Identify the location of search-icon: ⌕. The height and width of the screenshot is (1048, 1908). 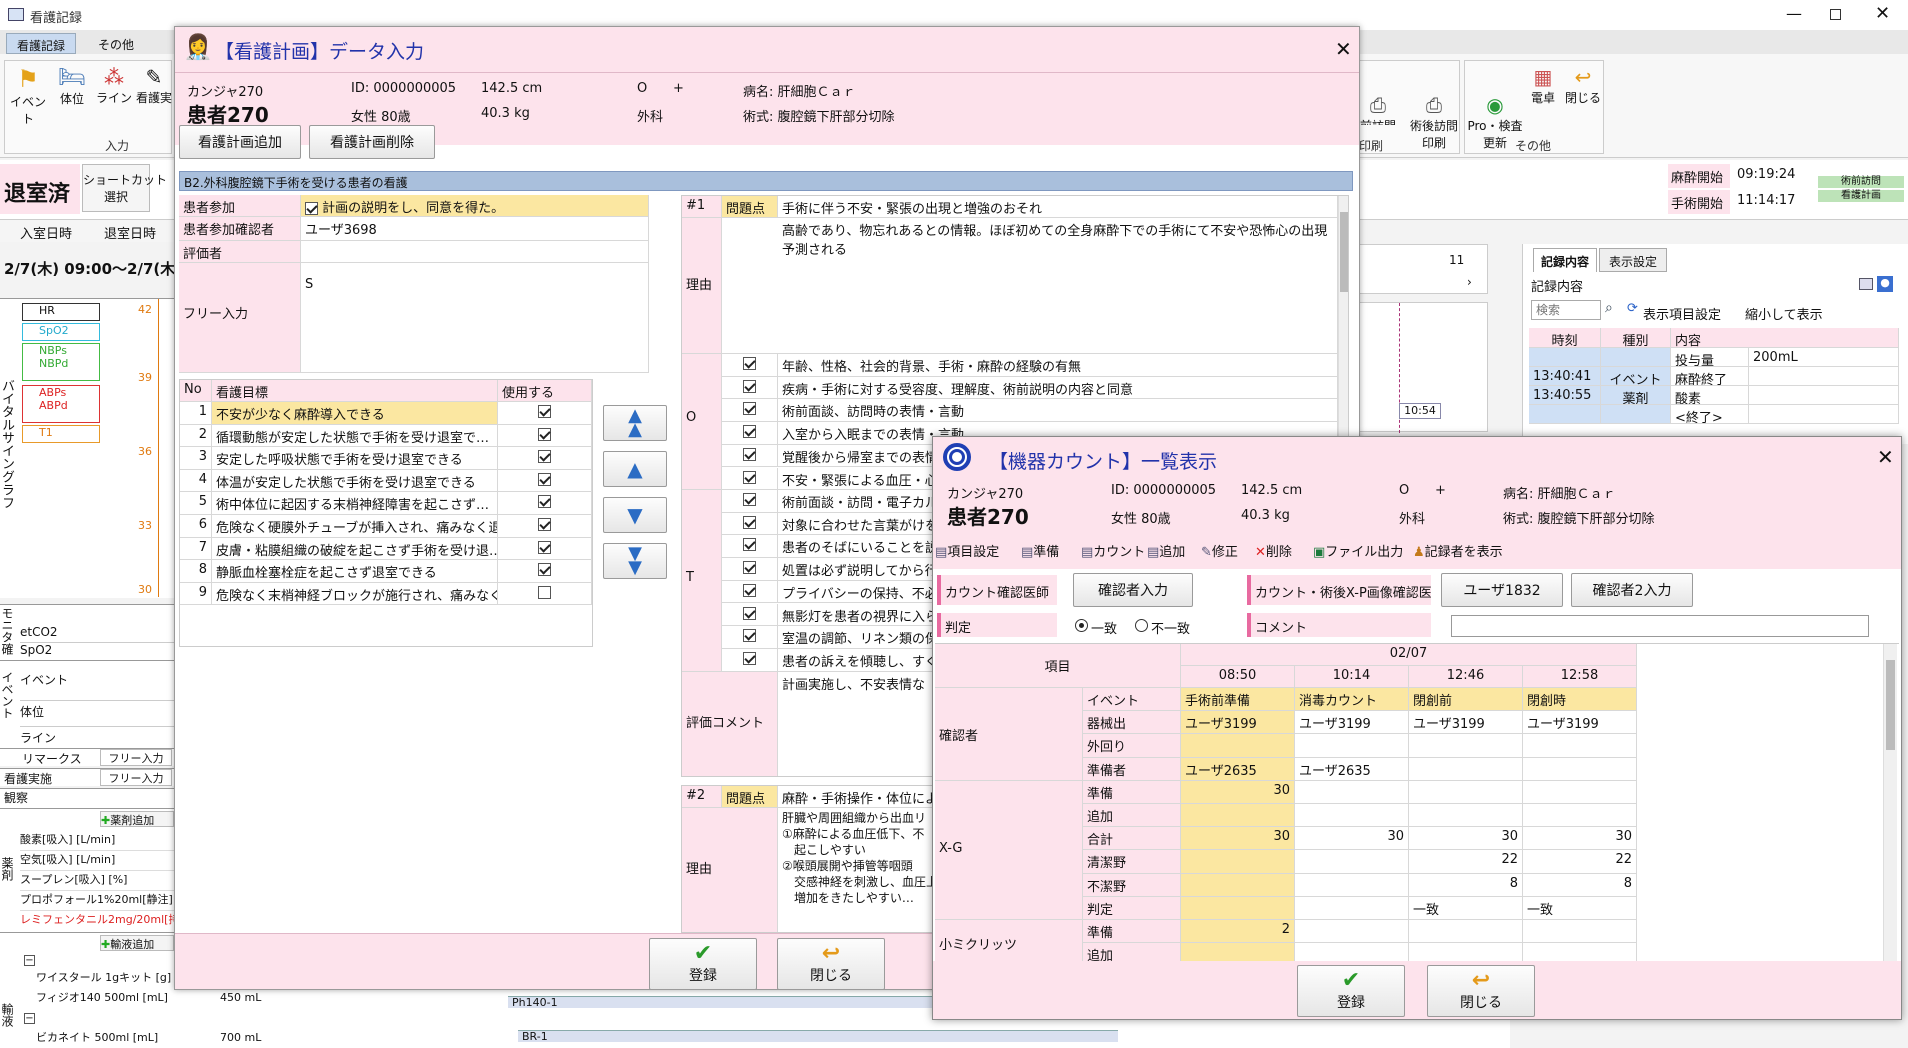
(1609, 308).